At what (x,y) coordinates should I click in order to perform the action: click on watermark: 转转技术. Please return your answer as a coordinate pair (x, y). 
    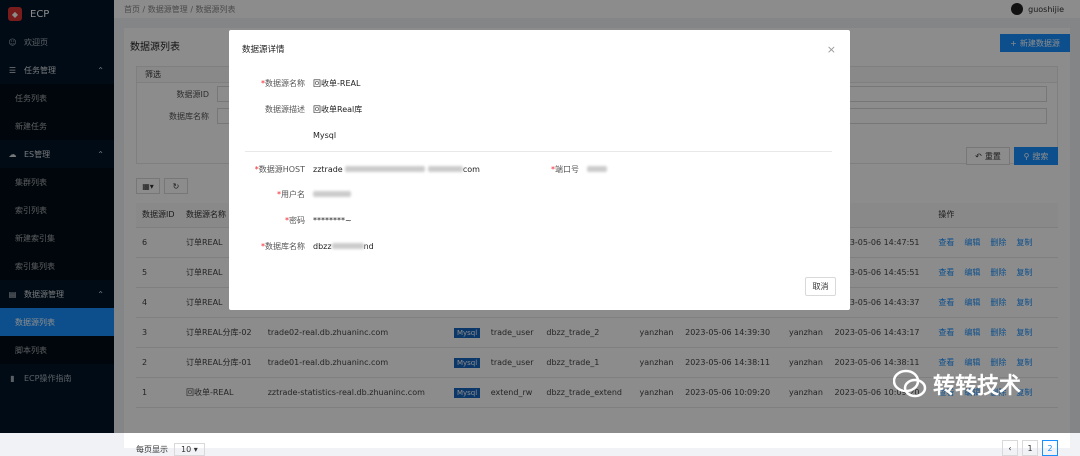
    Looking at the image, I should click on (957, 384).